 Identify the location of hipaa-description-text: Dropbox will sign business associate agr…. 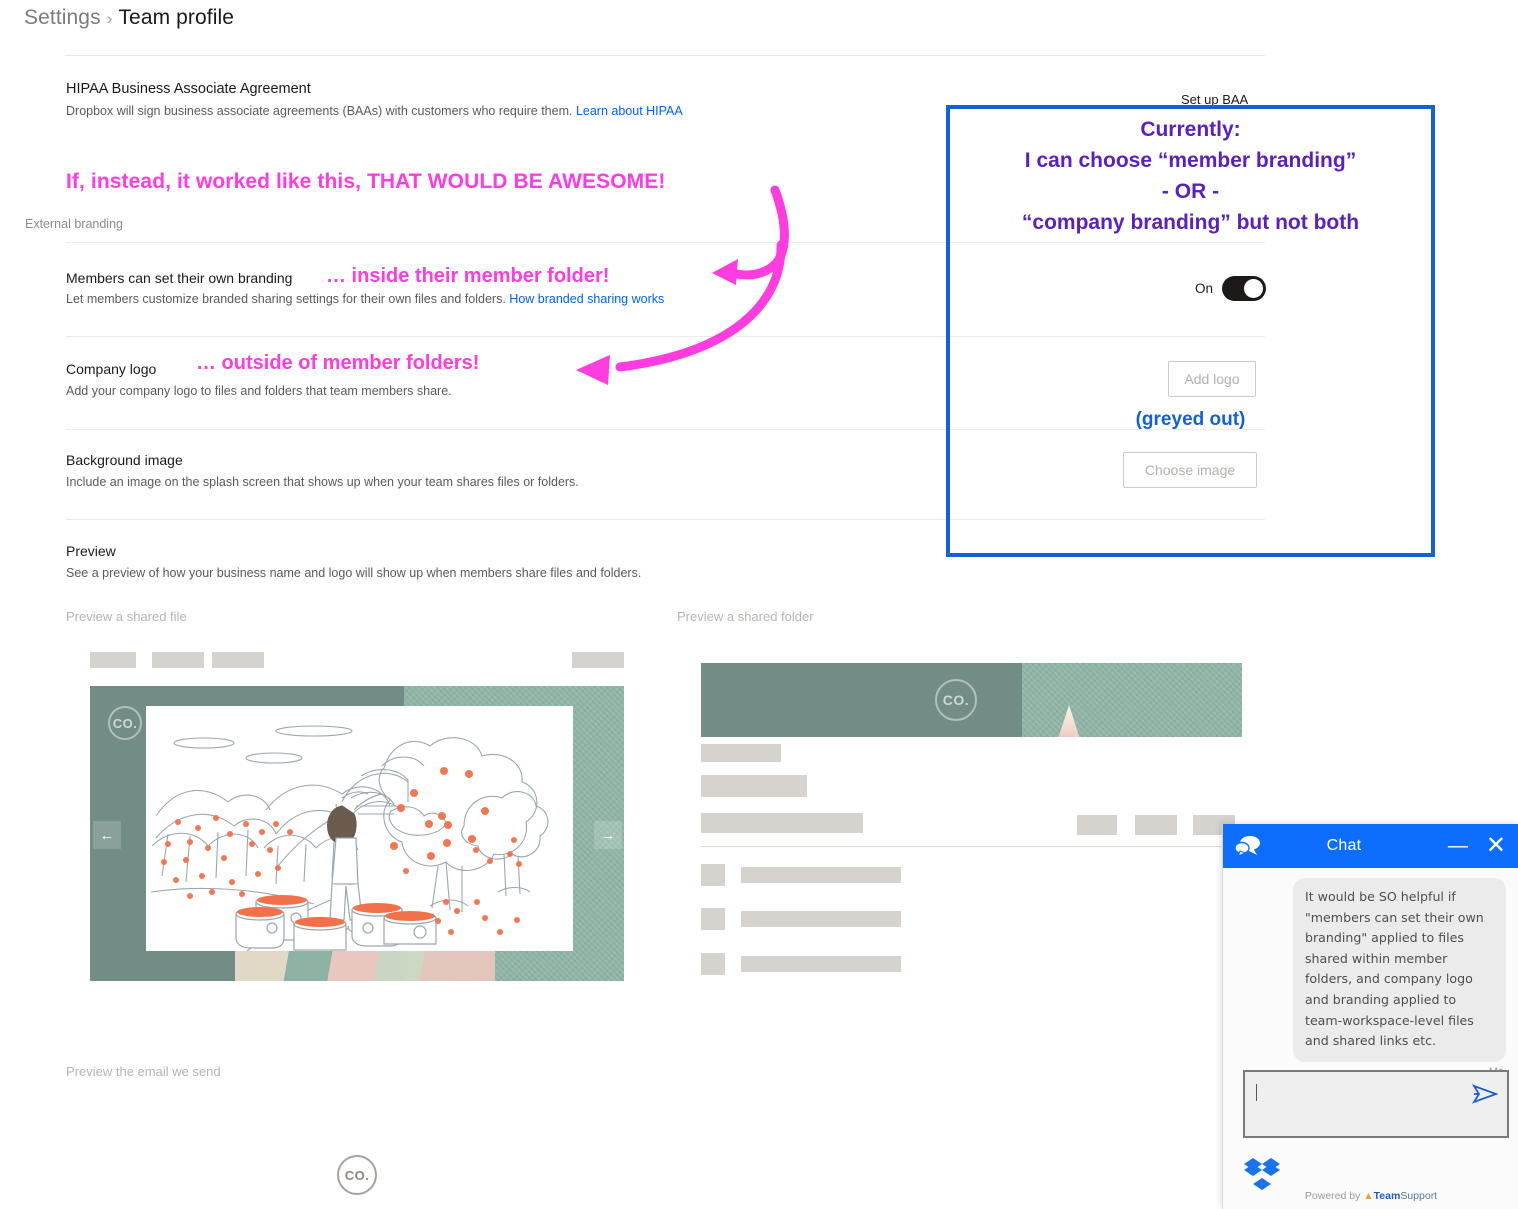
(319, 111).